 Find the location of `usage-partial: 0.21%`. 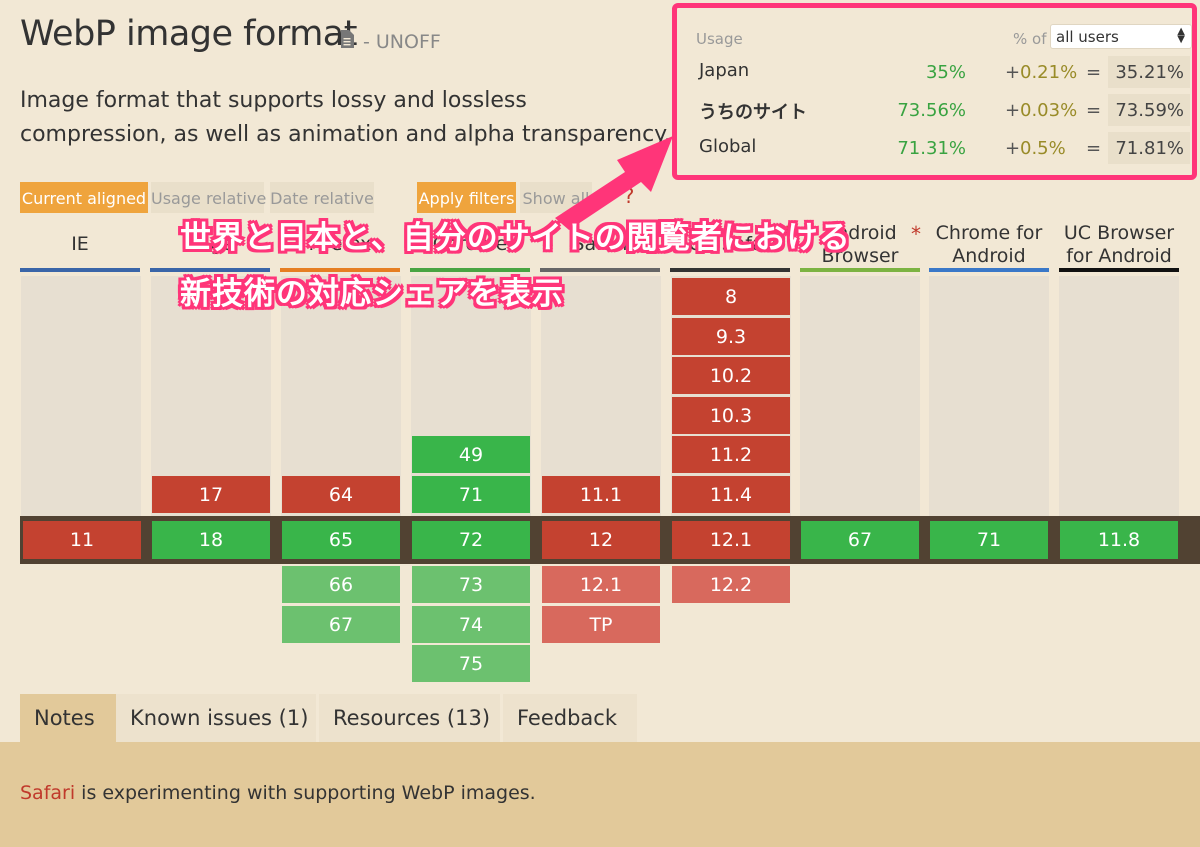

usage-partial: 0.21% is located at coordinates (1049, 72).